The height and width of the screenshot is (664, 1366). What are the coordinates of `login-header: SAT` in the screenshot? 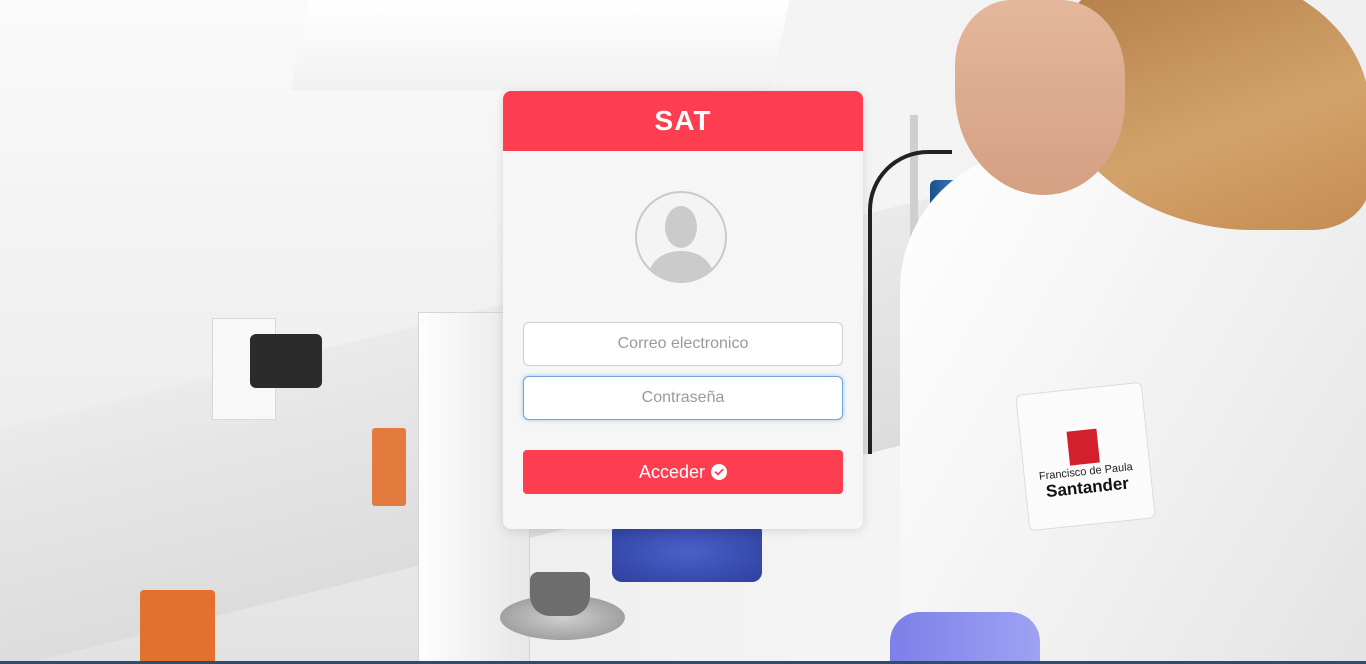 It's located at (683, 121).